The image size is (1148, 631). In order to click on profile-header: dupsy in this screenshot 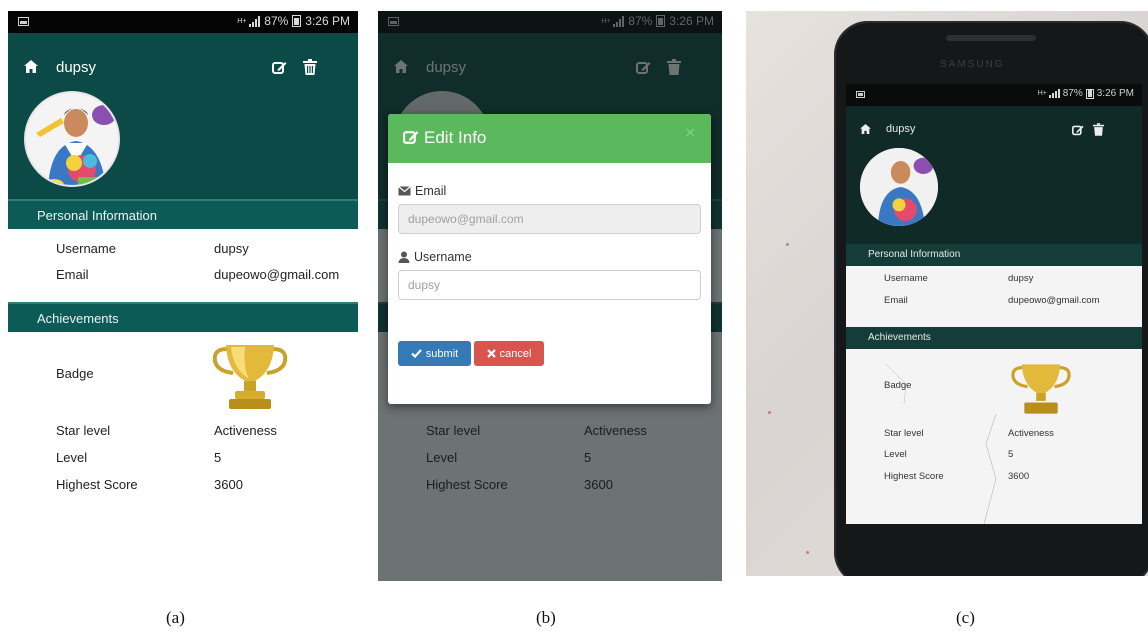, I will do `click(183, 121)`.